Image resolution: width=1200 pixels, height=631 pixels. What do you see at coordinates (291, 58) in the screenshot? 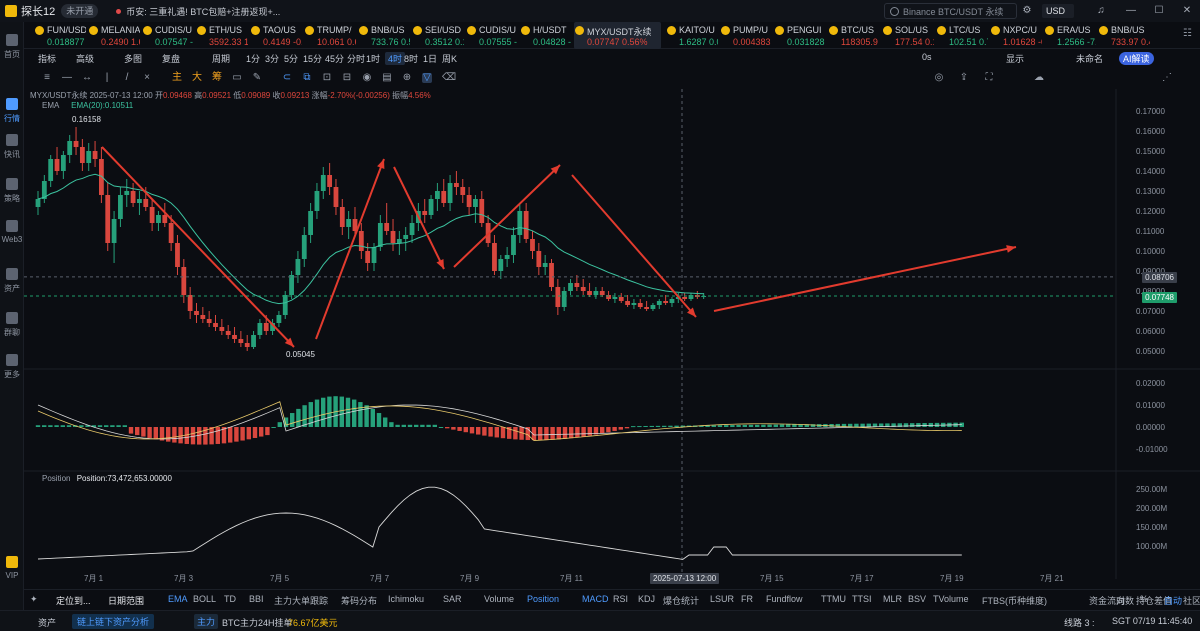
I see `interval-button: 5分` at bounding box center [291, 58].